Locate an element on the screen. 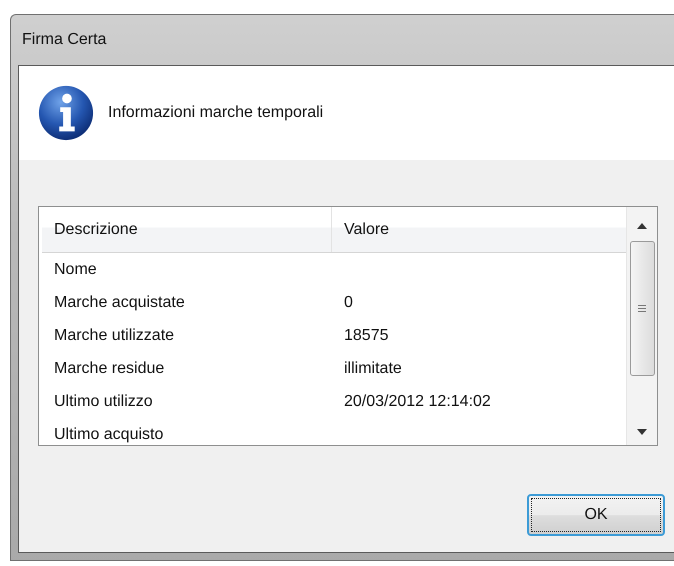  table-cell: illimitate is located at coordinates (373, 369).